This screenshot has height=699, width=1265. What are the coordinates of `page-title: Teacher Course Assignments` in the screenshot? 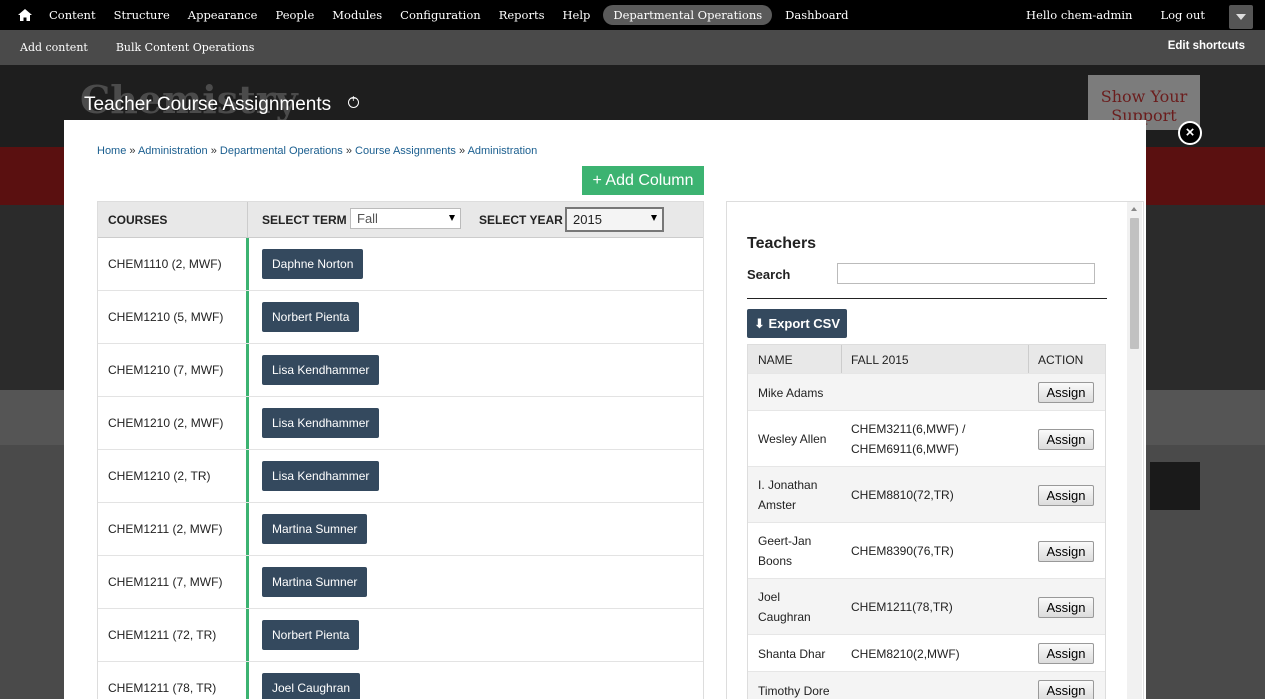 It's located at (222, 105).